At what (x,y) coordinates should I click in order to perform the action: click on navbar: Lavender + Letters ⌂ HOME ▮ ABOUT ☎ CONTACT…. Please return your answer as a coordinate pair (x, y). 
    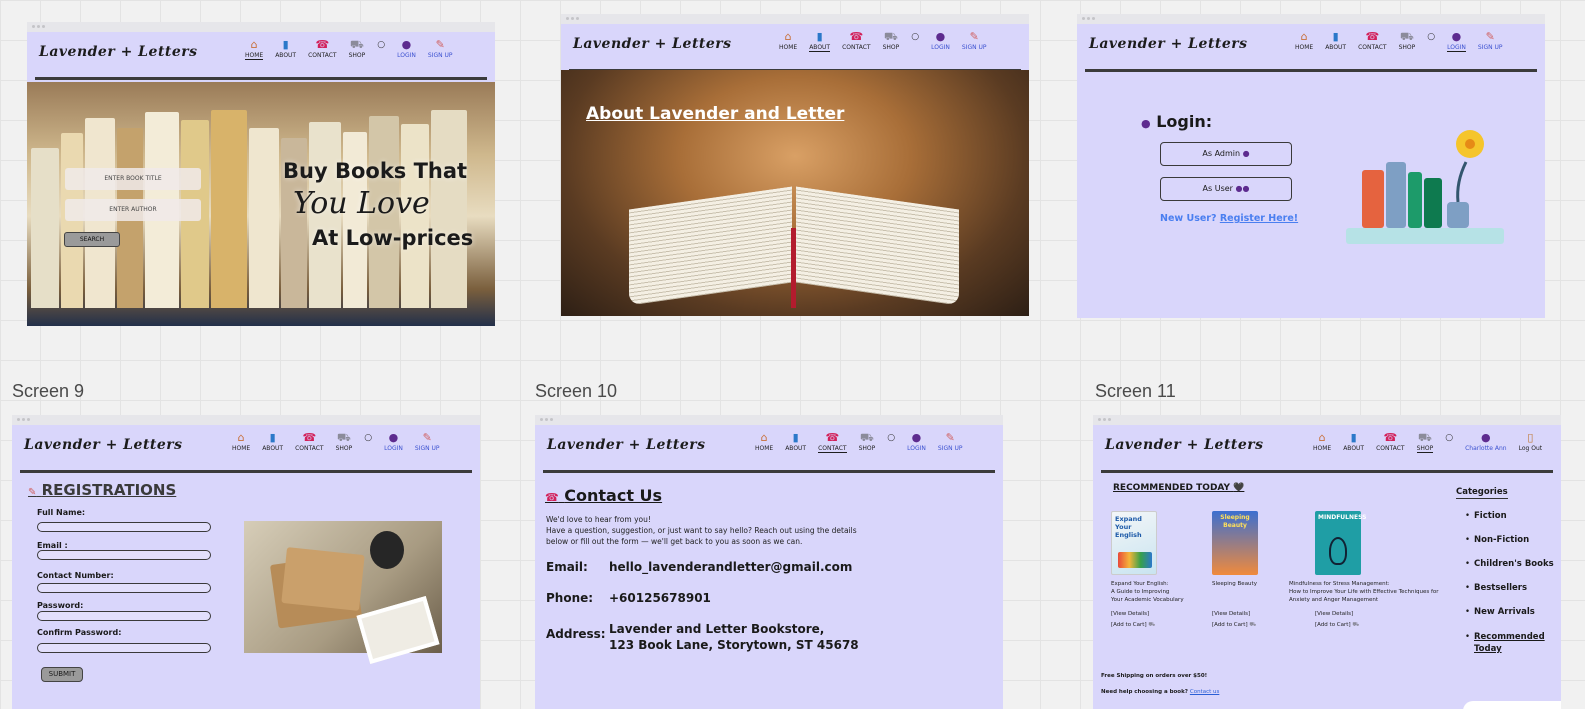
    Looking at the image, I should click on (261, 56).